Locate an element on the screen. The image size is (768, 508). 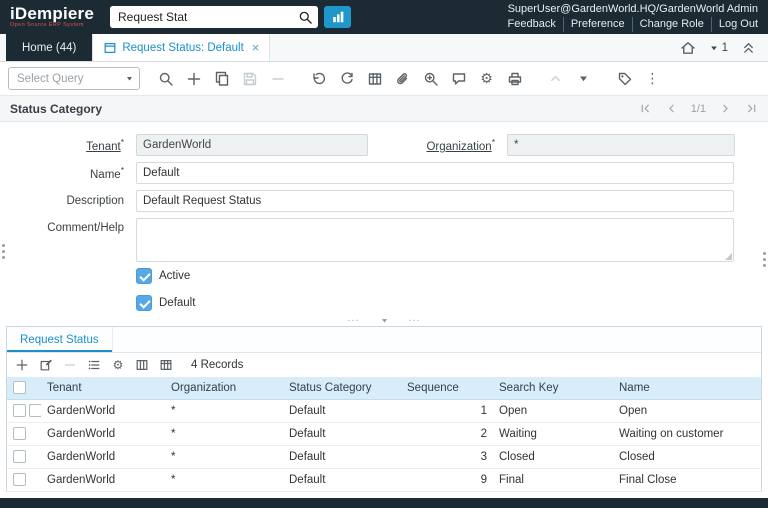
column-header-name: Name is located at coordinates (687, 388).